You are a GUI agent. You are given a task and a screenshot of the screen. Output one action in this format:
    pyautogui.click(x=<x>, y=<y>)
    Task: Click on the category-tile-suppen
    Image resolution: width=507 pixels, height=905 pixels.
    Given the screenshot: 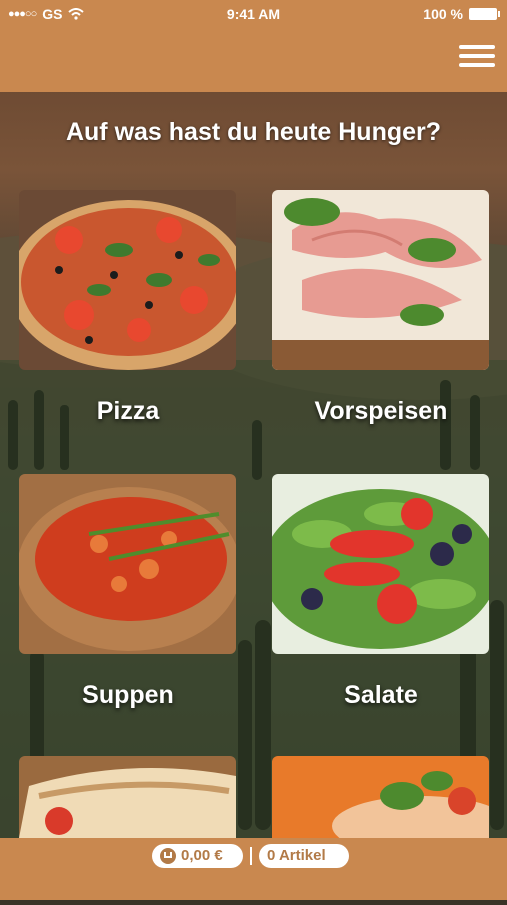 What is the action you would take?
    pyautogui.click(x=127, y=564)
    